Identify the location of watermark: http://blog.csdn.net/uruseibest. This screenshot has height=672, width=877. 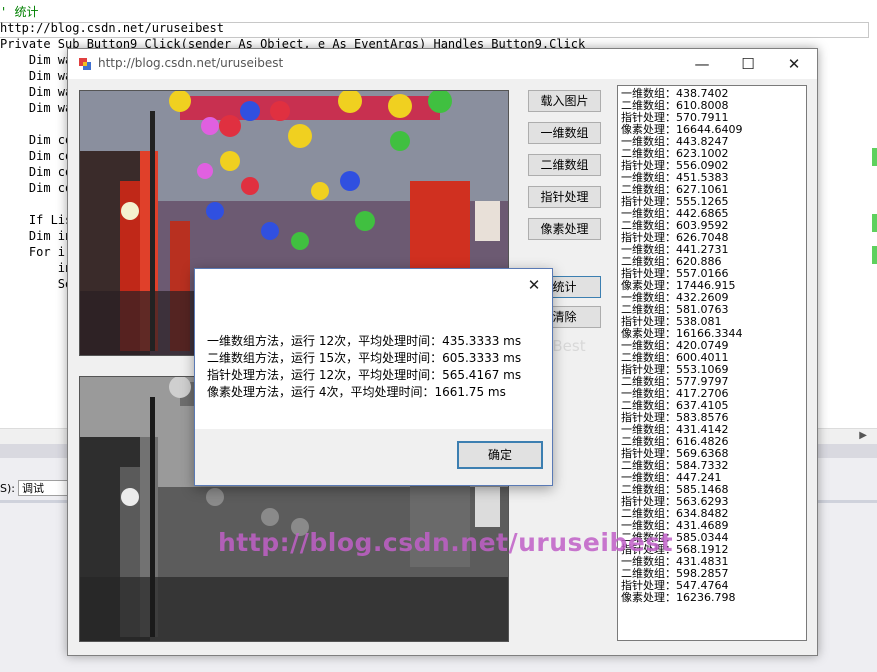
(446, 542).